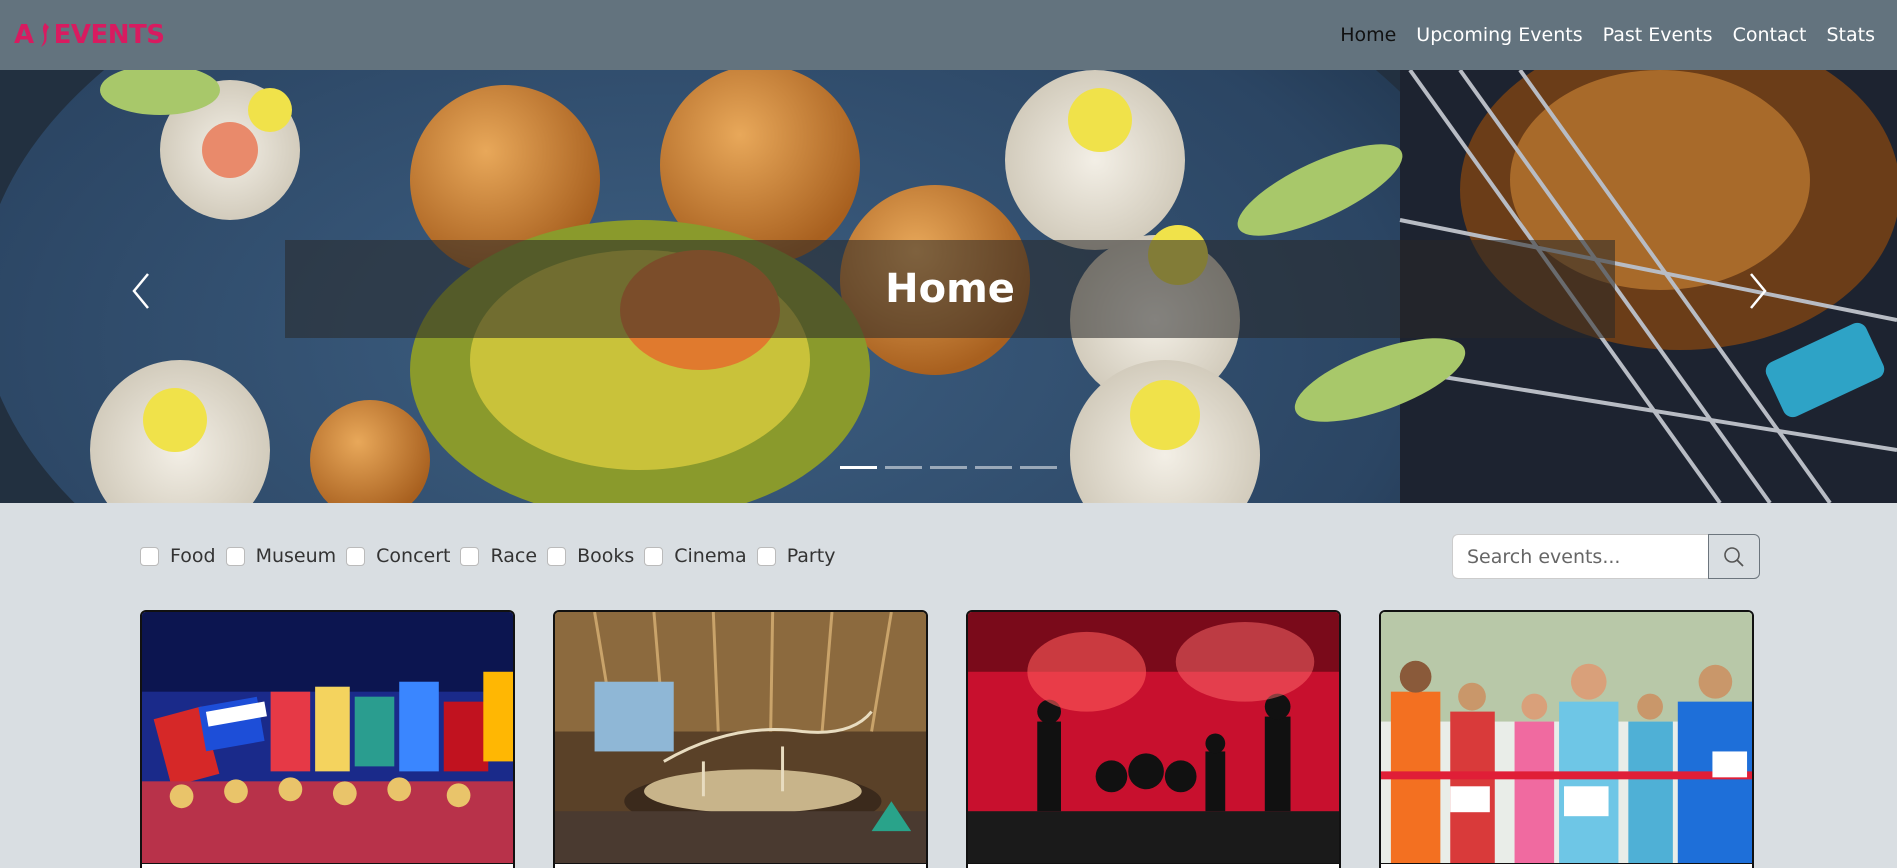 The image size is (1897, 868). I want to click on filter-race: Race, so click(498, 556).